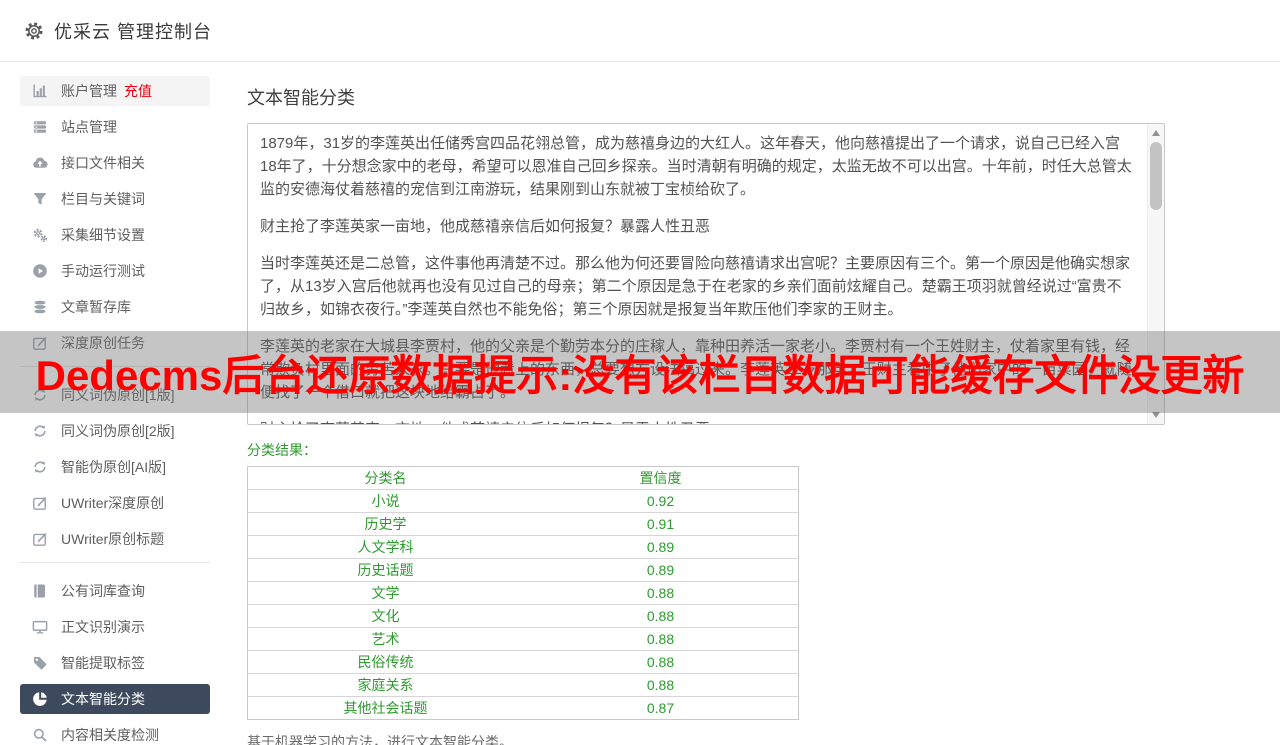 This screenshot has height=745, width=1280. Describe the element at coordinates (40, 663) in the screenshot. I see `tag-icon` at that location.